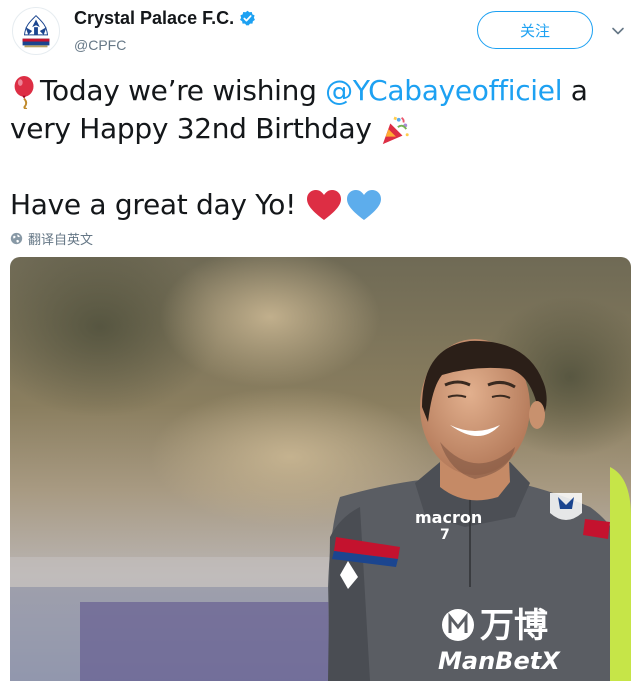  Describe the element at coordinates (618, 31) in the screenshot. I see `chevron-down-icon` at that location.